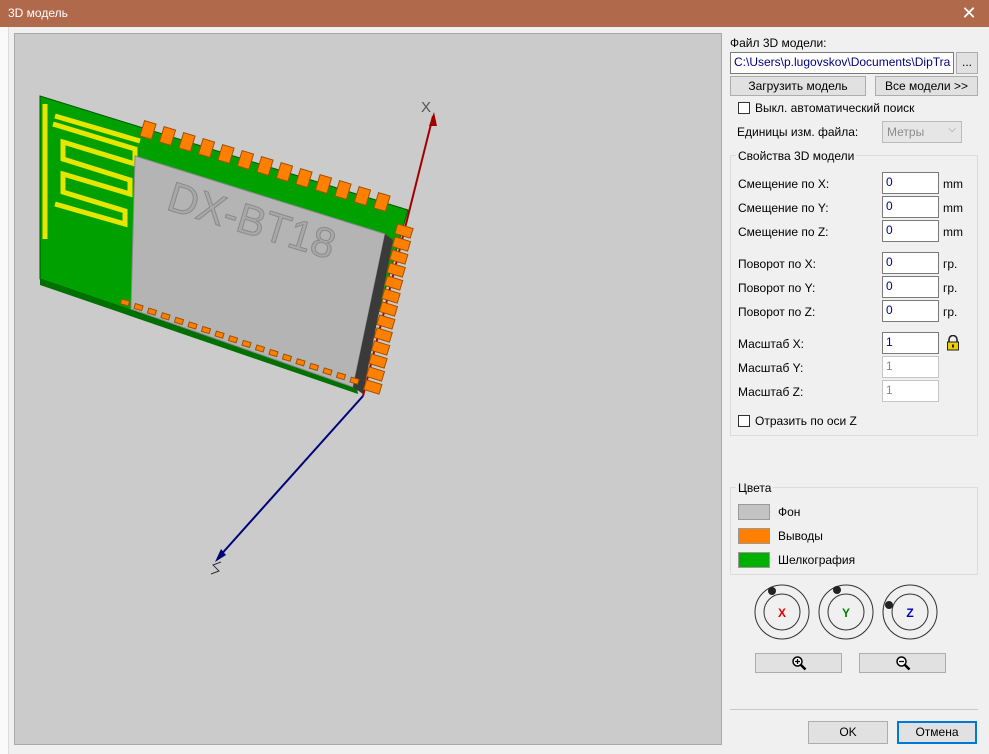  I want to click on window-title: 3D модель, so click(38, 13).